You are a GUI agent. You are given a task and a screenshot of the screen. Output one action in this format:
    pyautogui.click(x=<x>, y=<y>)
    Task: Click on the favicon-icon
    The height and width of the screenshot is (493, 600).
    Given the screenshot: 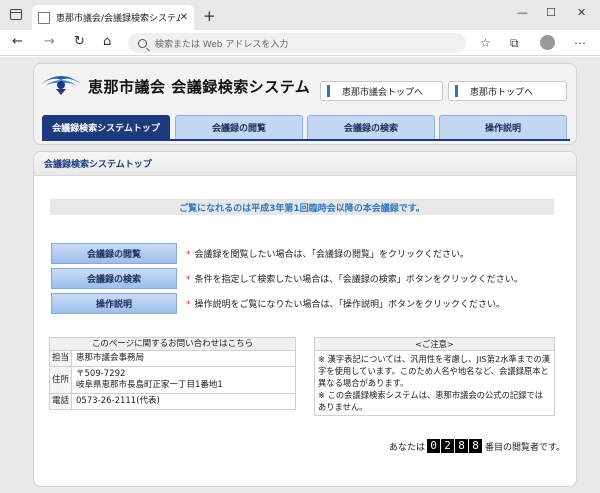 What is the action you would take?
    pyautogui.click(x=44, y=17)
    